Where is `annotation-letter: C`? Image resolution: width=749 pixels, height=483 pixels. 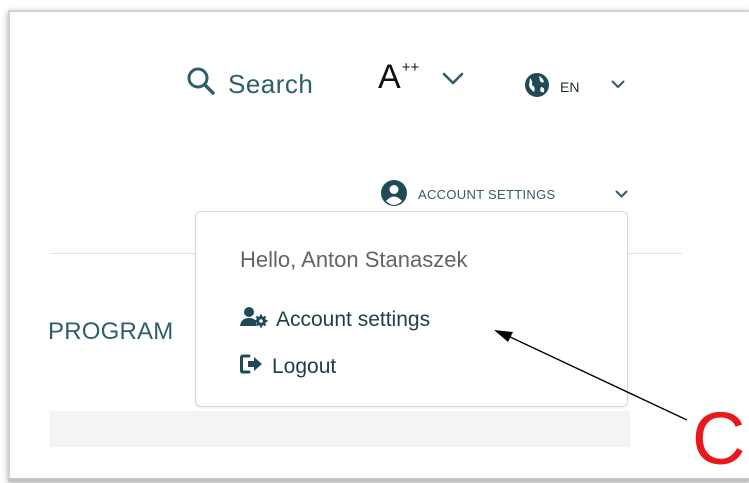
annotation-letter: C is located at coordinates (719, 438).